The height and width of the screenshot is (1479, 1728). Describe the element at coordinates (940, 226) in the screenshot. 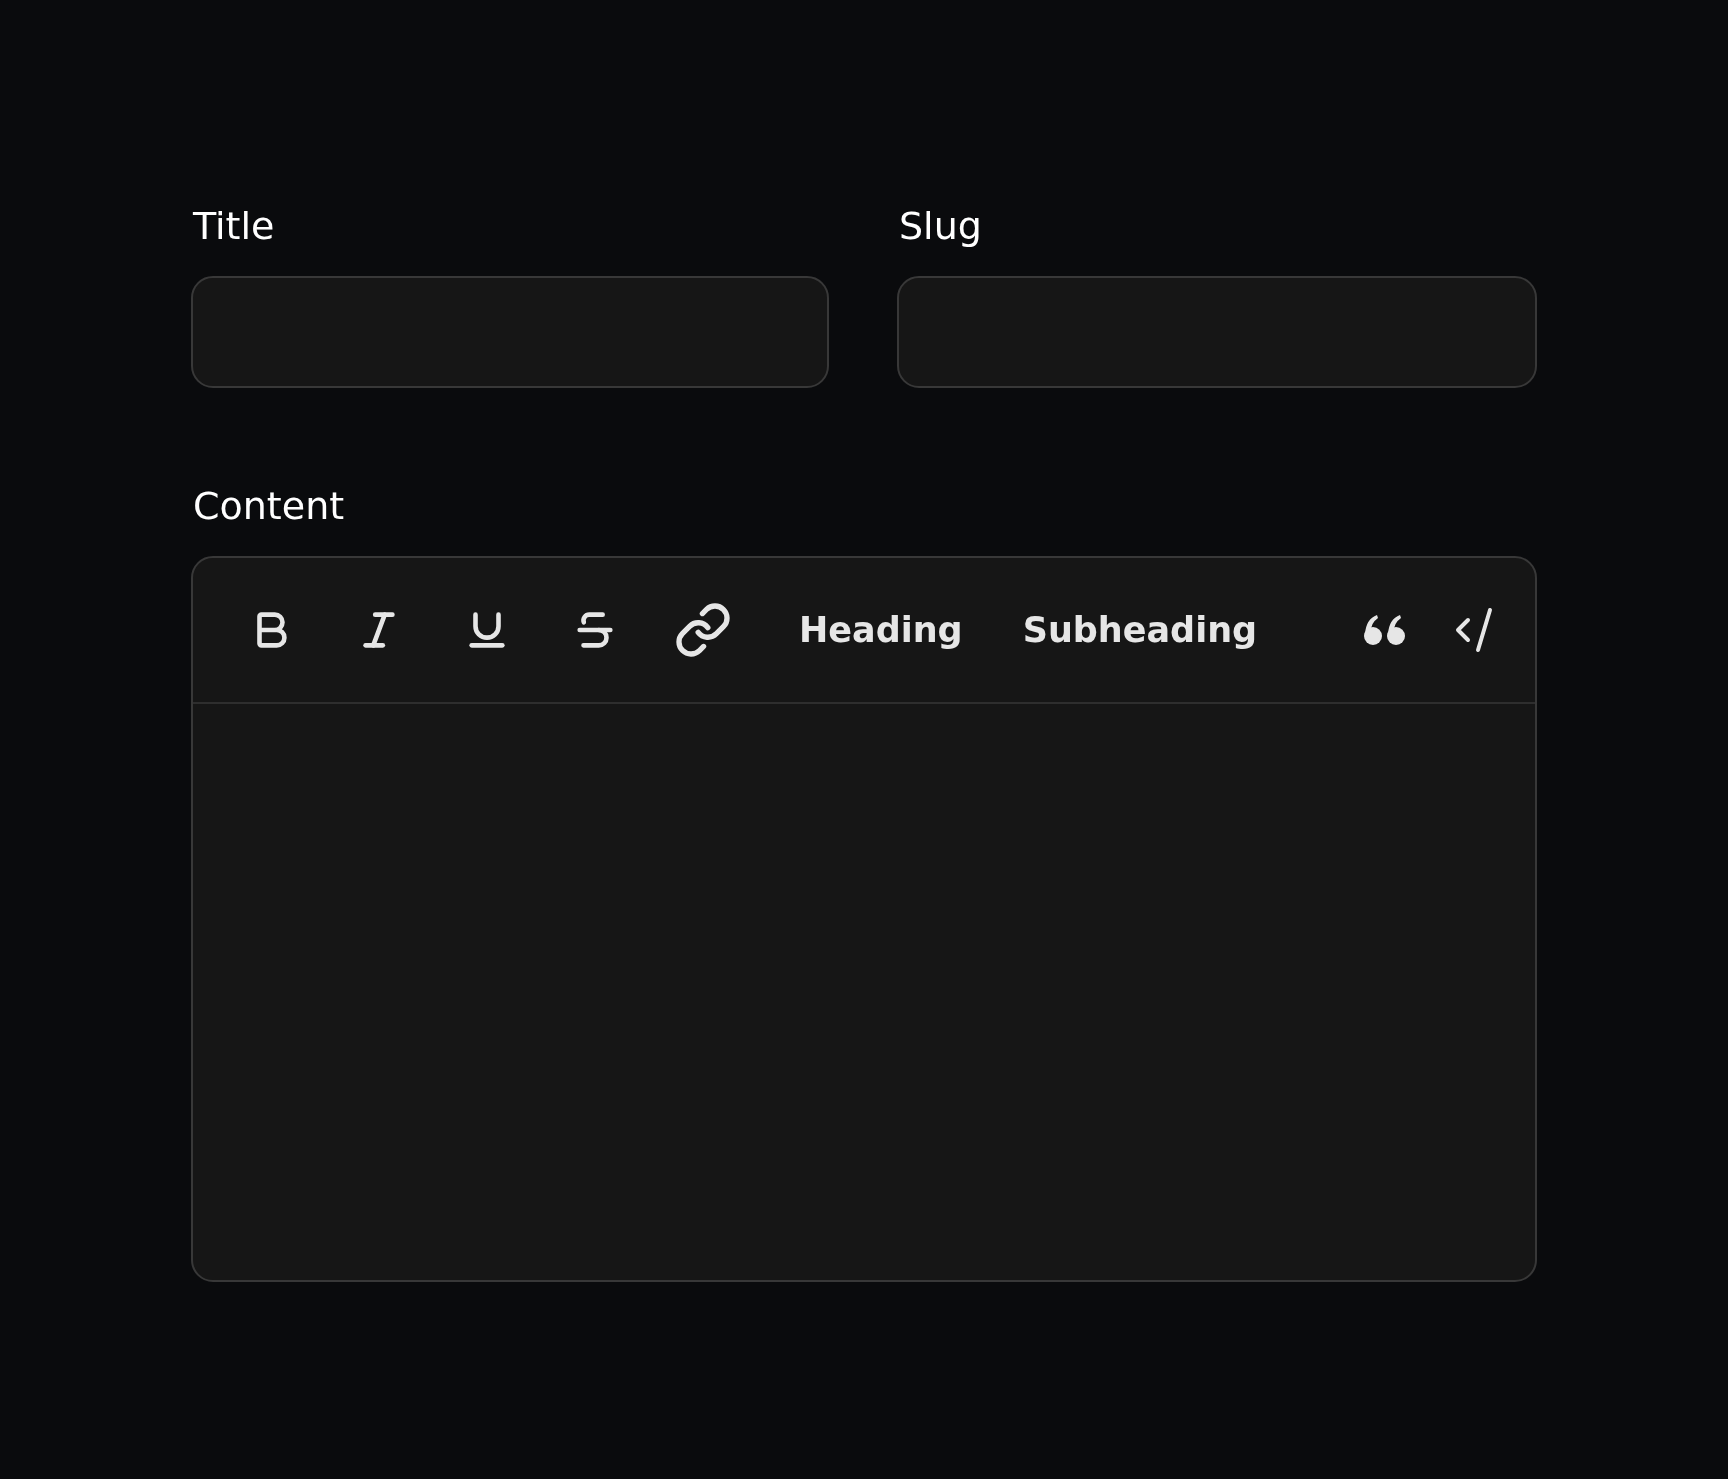

I see `field-label: Slug` at that location.